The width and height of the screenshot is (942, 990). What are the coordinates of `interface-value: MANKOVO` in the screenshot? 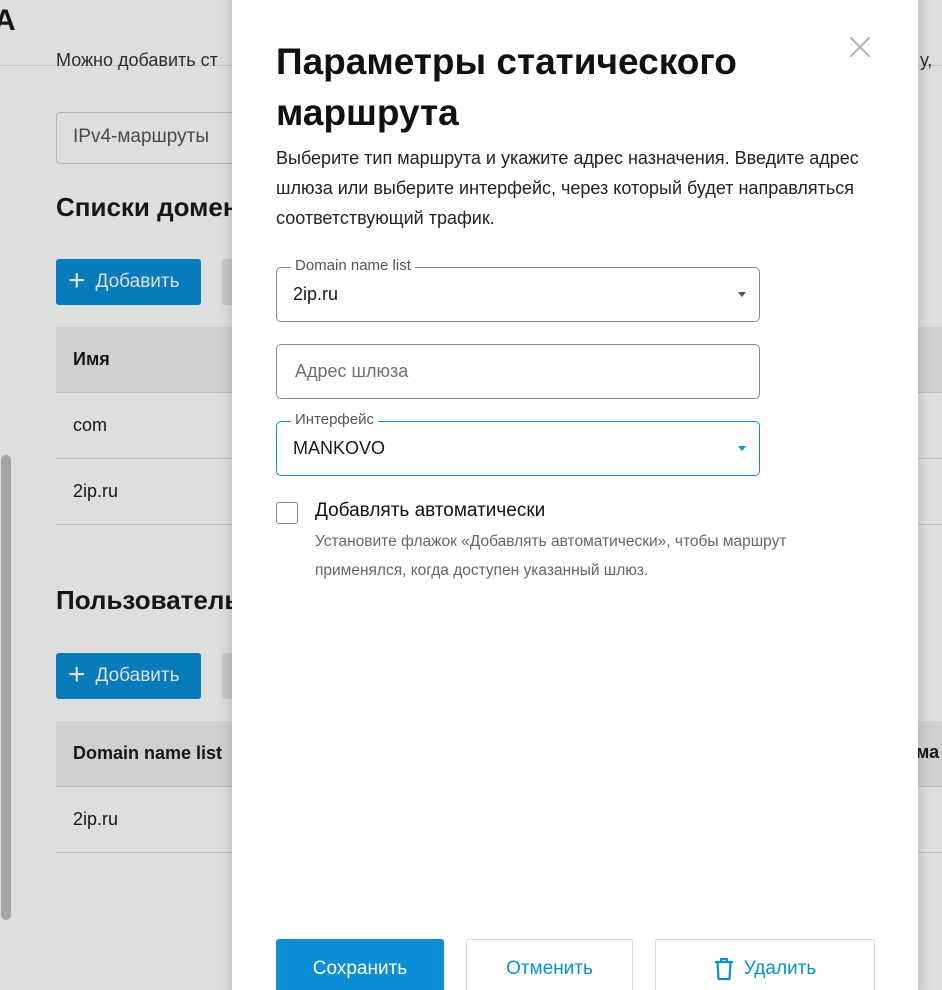 It's located at (339, 448).